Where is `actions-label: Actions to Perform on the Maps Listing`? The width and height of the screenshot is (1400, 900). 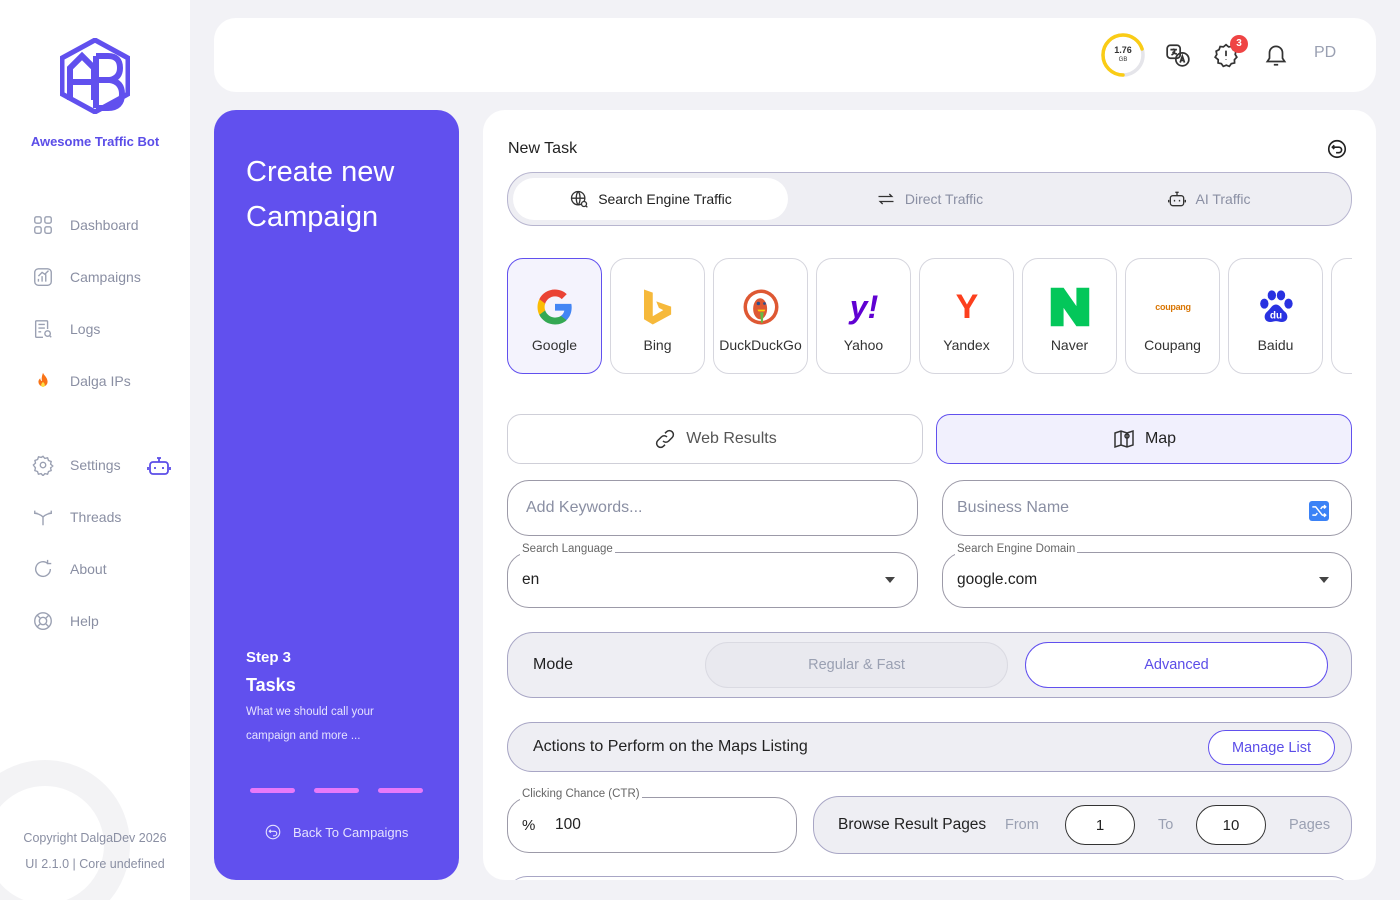 actions-label: Actions to Perform on the Maps Listing is located at coordinates (670, 746).